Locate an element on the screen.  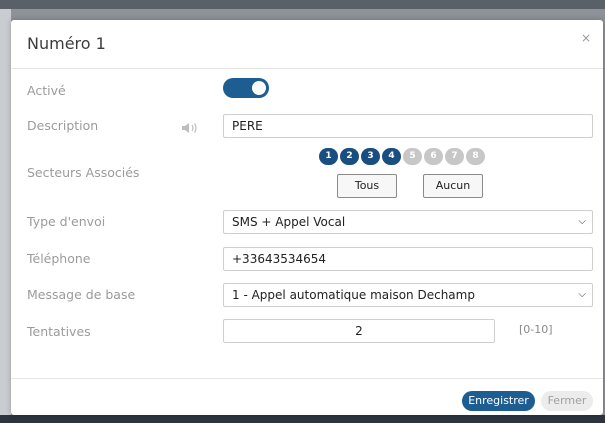
attempts-input: 2 is located at coordinates (359, 331).